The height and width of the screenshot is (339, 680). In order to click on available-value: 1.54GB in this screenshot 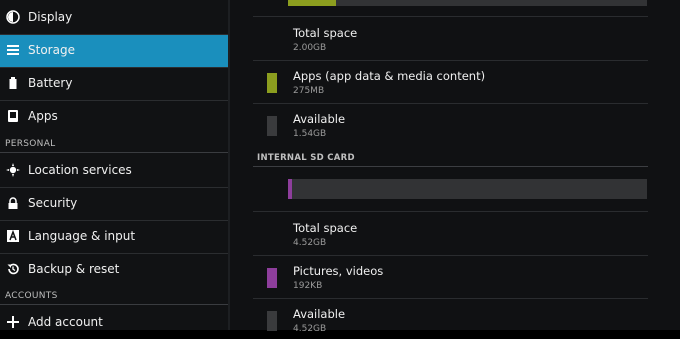, I will do `click(310, 134)`.